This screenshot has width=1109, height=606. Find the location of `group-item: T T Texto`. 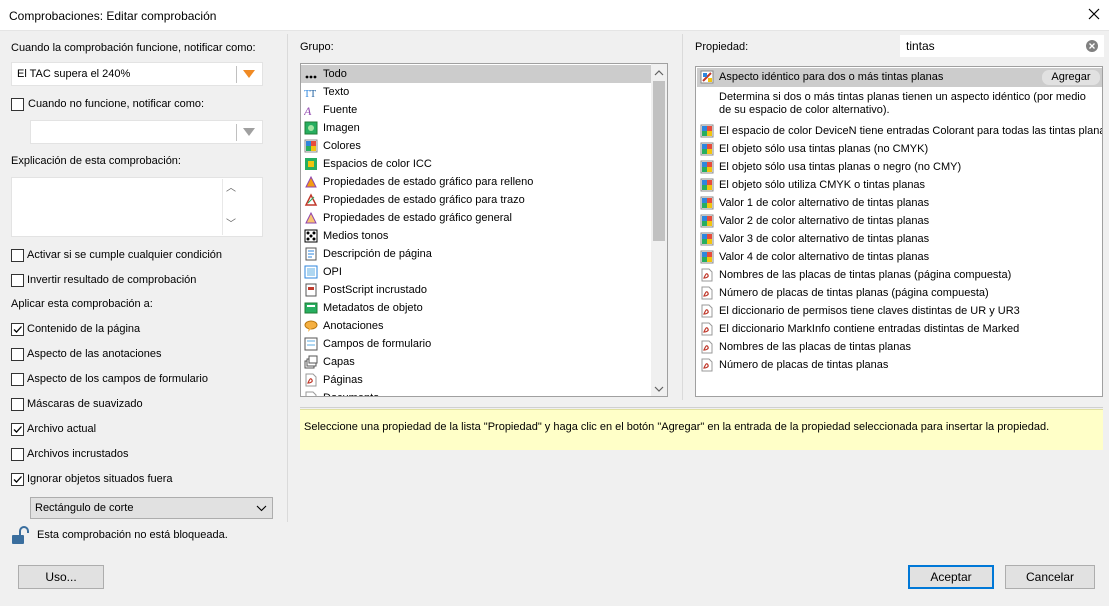

group-item: T T Texto is located at coordinates (476, 92).